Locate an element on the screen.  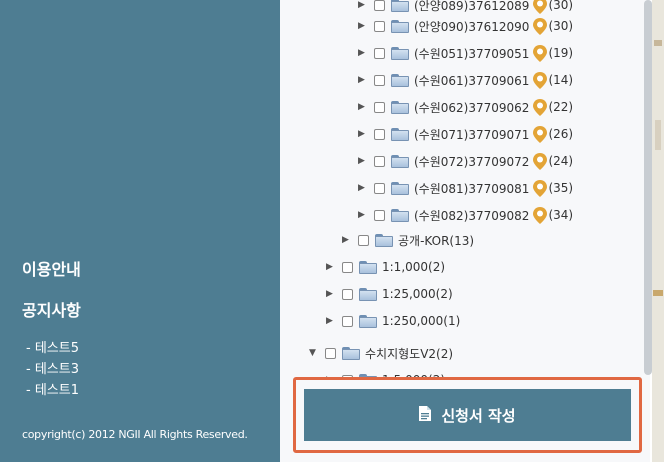
item-count: (22) is located at coordinates (561, 107).